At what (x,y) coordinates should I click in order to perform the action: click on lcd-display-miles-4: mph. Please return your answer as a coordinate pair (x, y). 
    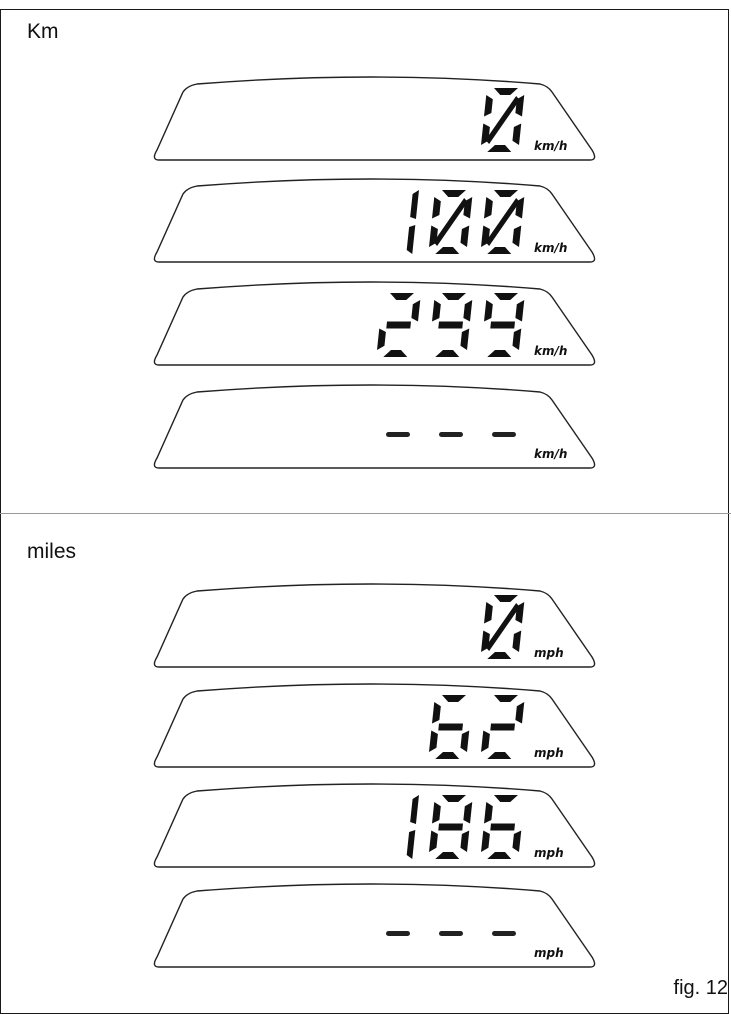
    Looking at the image, I should click on (374, 925).